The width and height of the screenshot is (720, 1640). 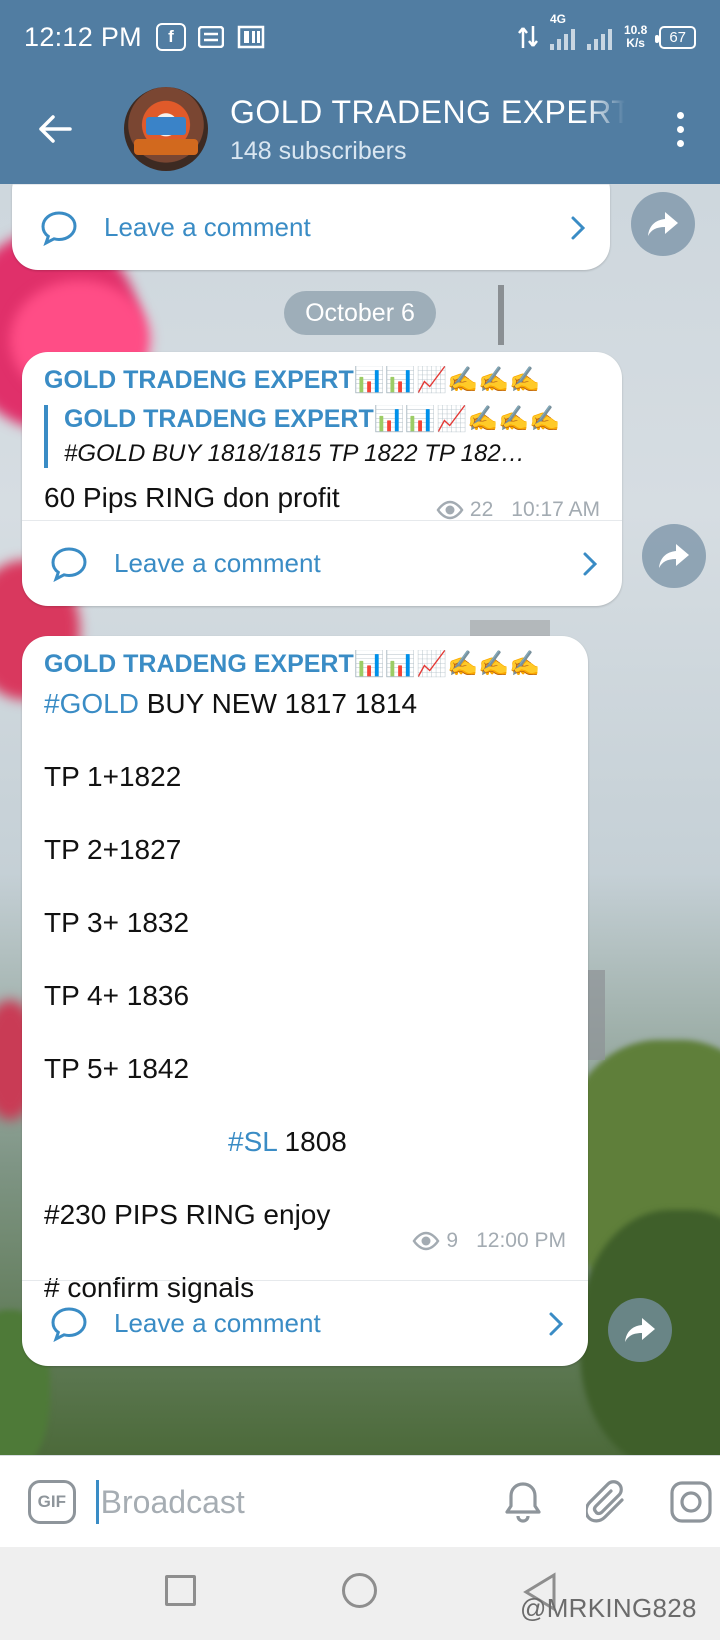 I want to click on signal-icon, so click(x=562, y=37).